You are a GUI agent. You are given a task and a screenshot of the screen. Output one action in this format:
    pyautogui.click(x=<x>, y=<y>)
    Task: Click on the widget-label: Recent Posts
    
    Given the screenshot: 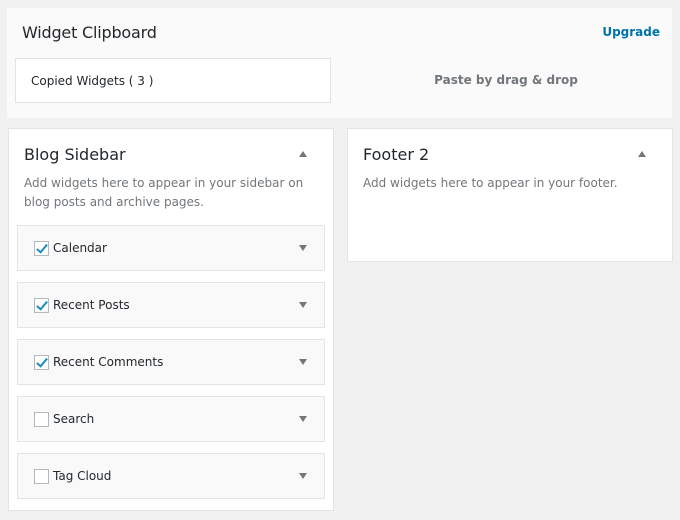 What is the action you would take?
    pyautogui.click(x=91, y=305)
    